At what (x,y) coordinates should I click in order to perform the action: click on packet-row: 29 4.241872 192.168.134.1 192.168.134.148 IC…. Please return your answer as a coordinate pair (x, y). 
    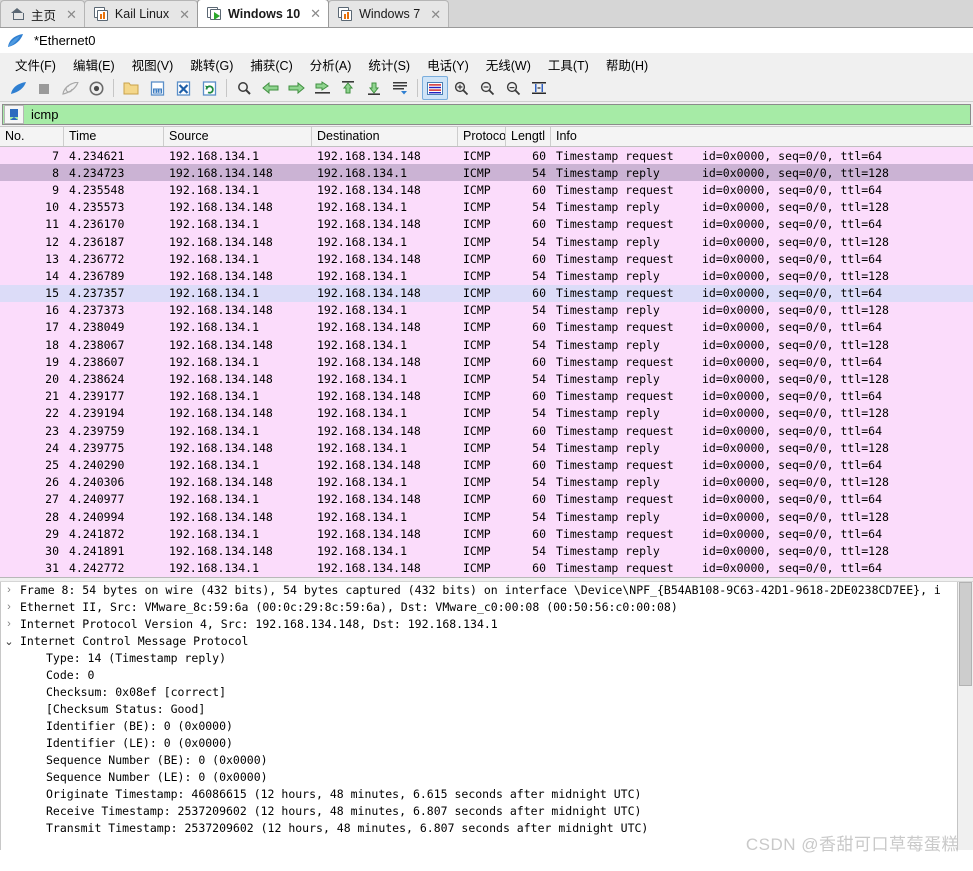
    Looking at the image, I should click on (486, 534).